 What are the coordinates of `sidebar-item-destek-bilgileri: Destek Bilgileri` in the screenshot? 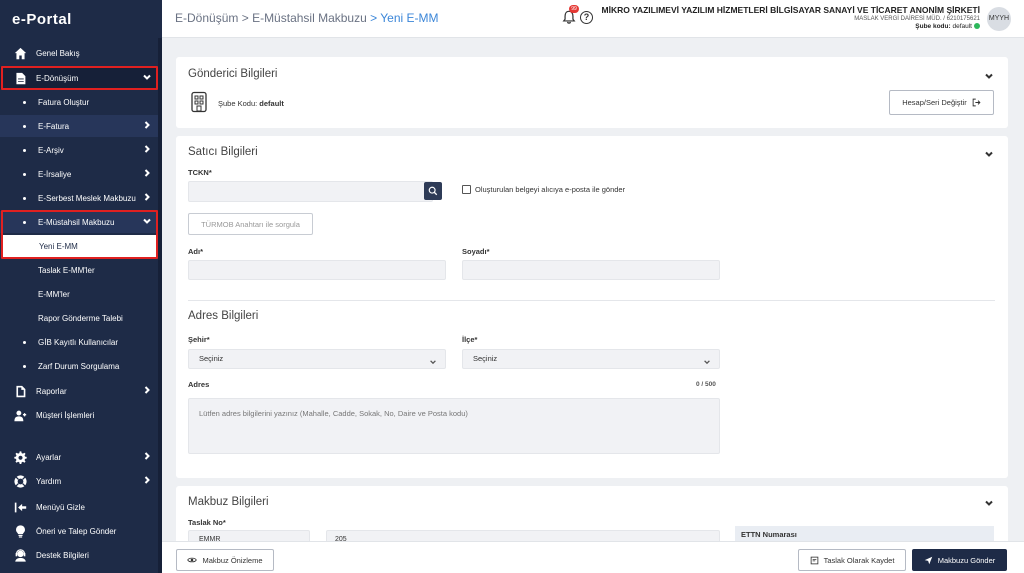 It's located at (79, 555).